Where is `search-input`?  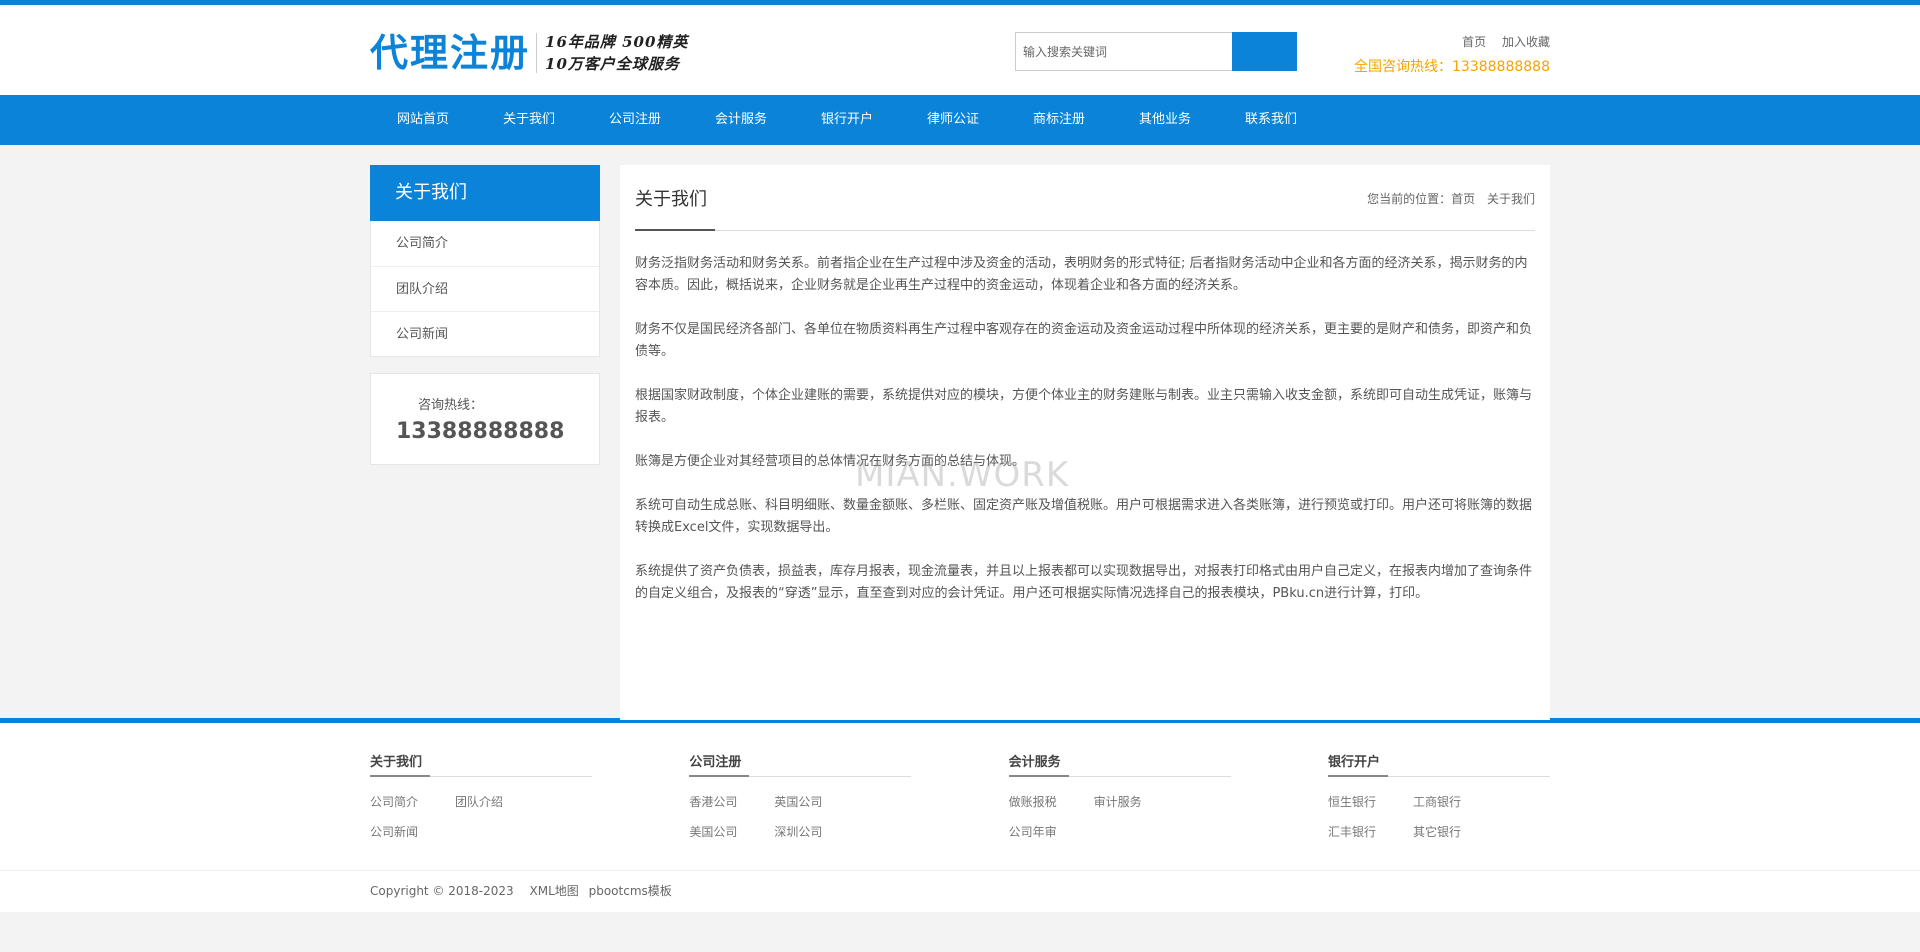
search-input is located at coordinates (1123, 51).